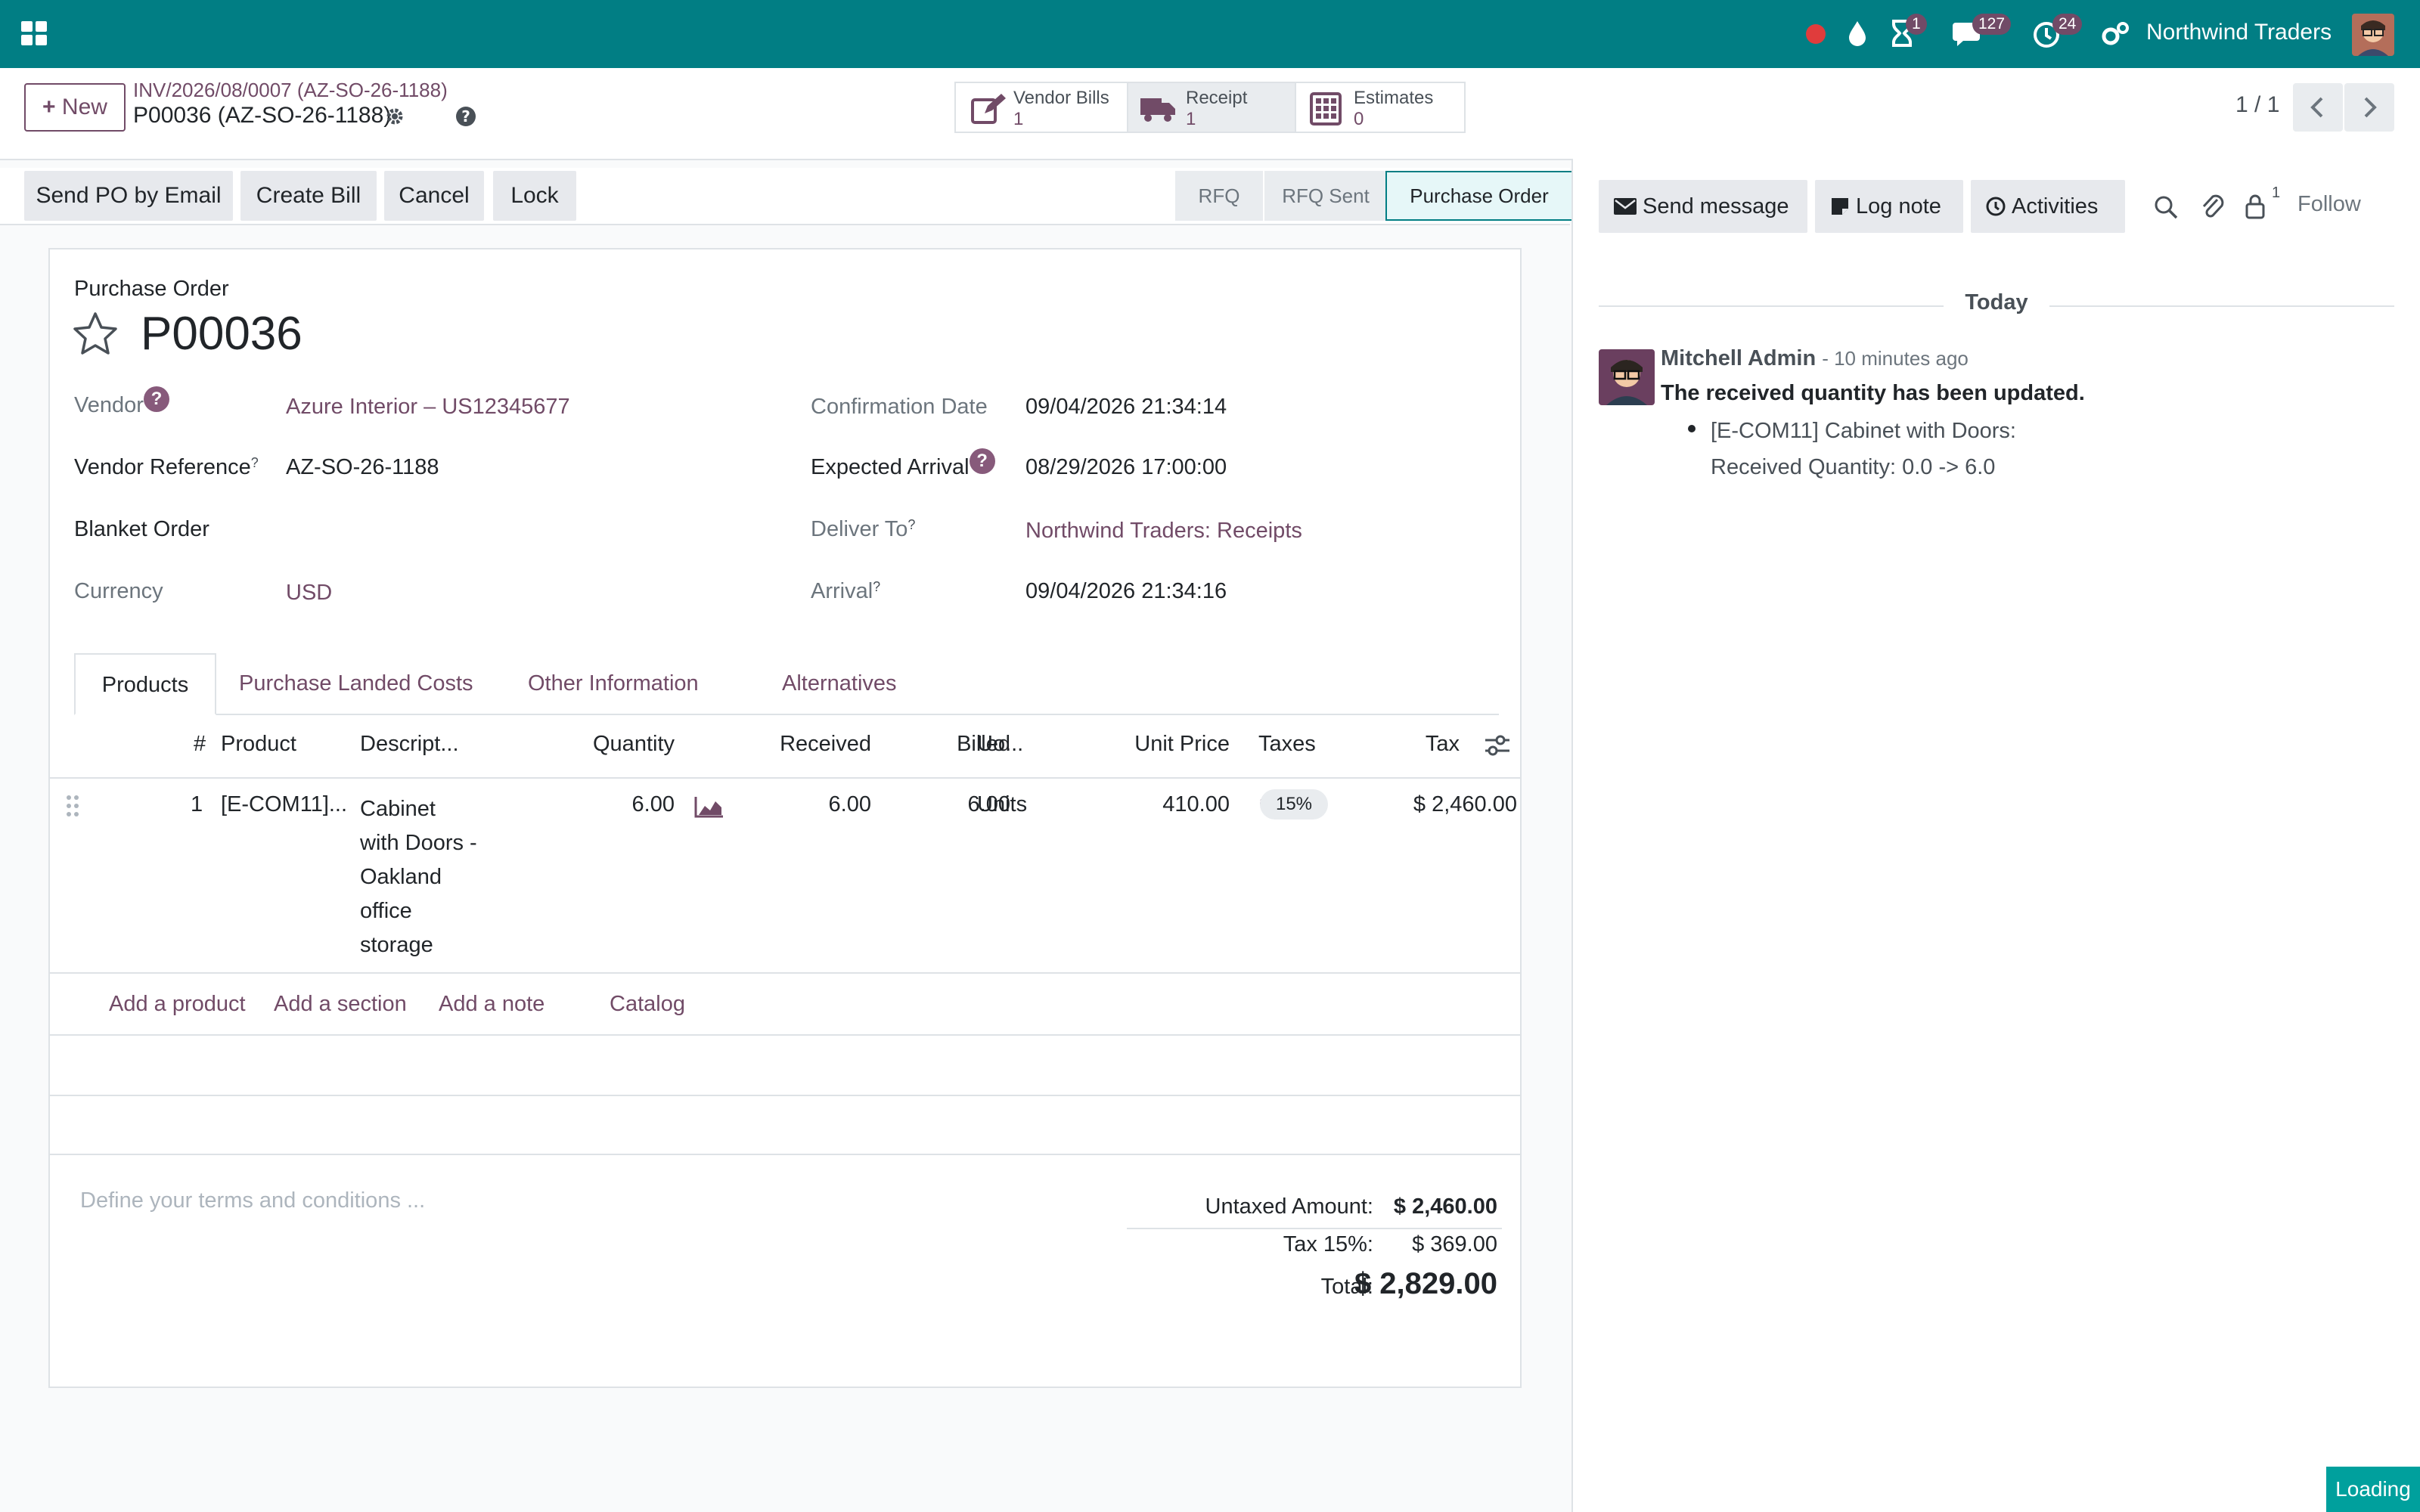 This screenshot has height=1512, width=2420. I want to click on loading-indicator: Loading, so click(2373, 1489).